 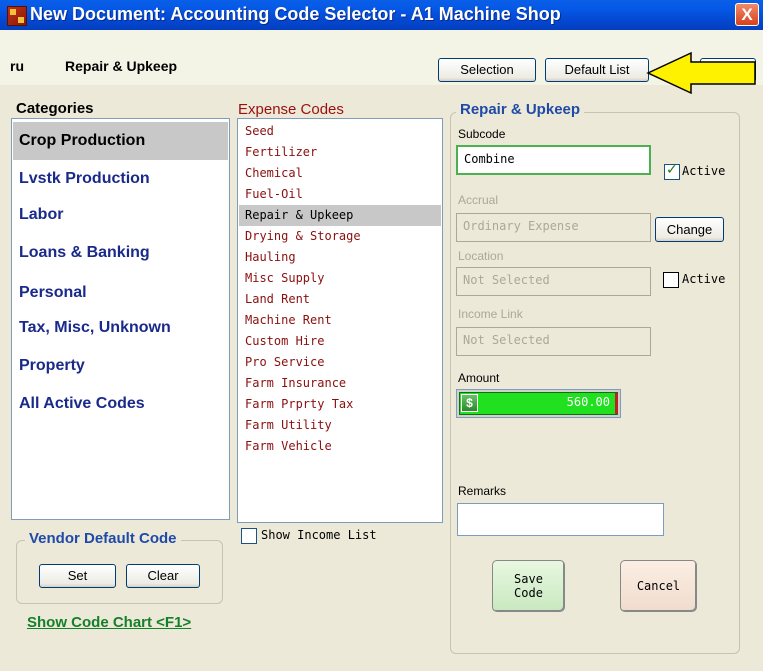 I want to click on expense-codes-title: Expense Codes, so click(x=291, y=109).